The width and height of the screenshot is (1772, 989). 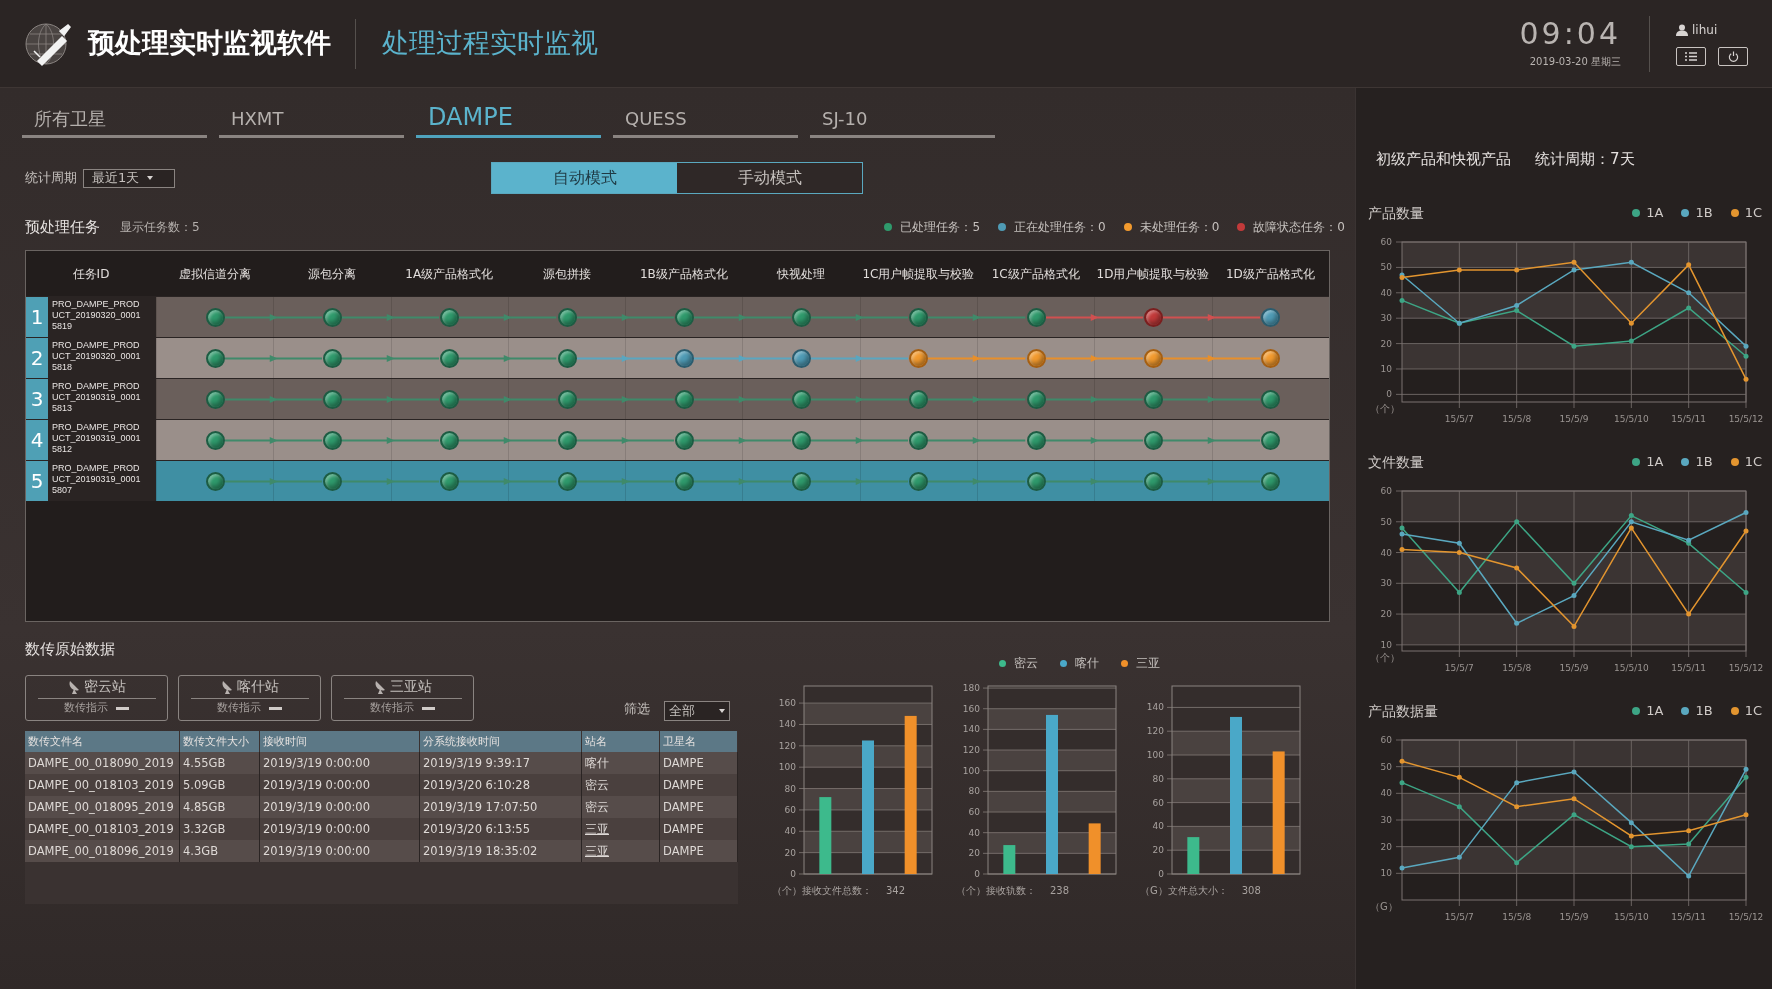 What do you see at coordinates (1184, 891) in the screenshot?
I see `chart-footer-label: （G）文件总大小：` at bounding box center [1184, 891].